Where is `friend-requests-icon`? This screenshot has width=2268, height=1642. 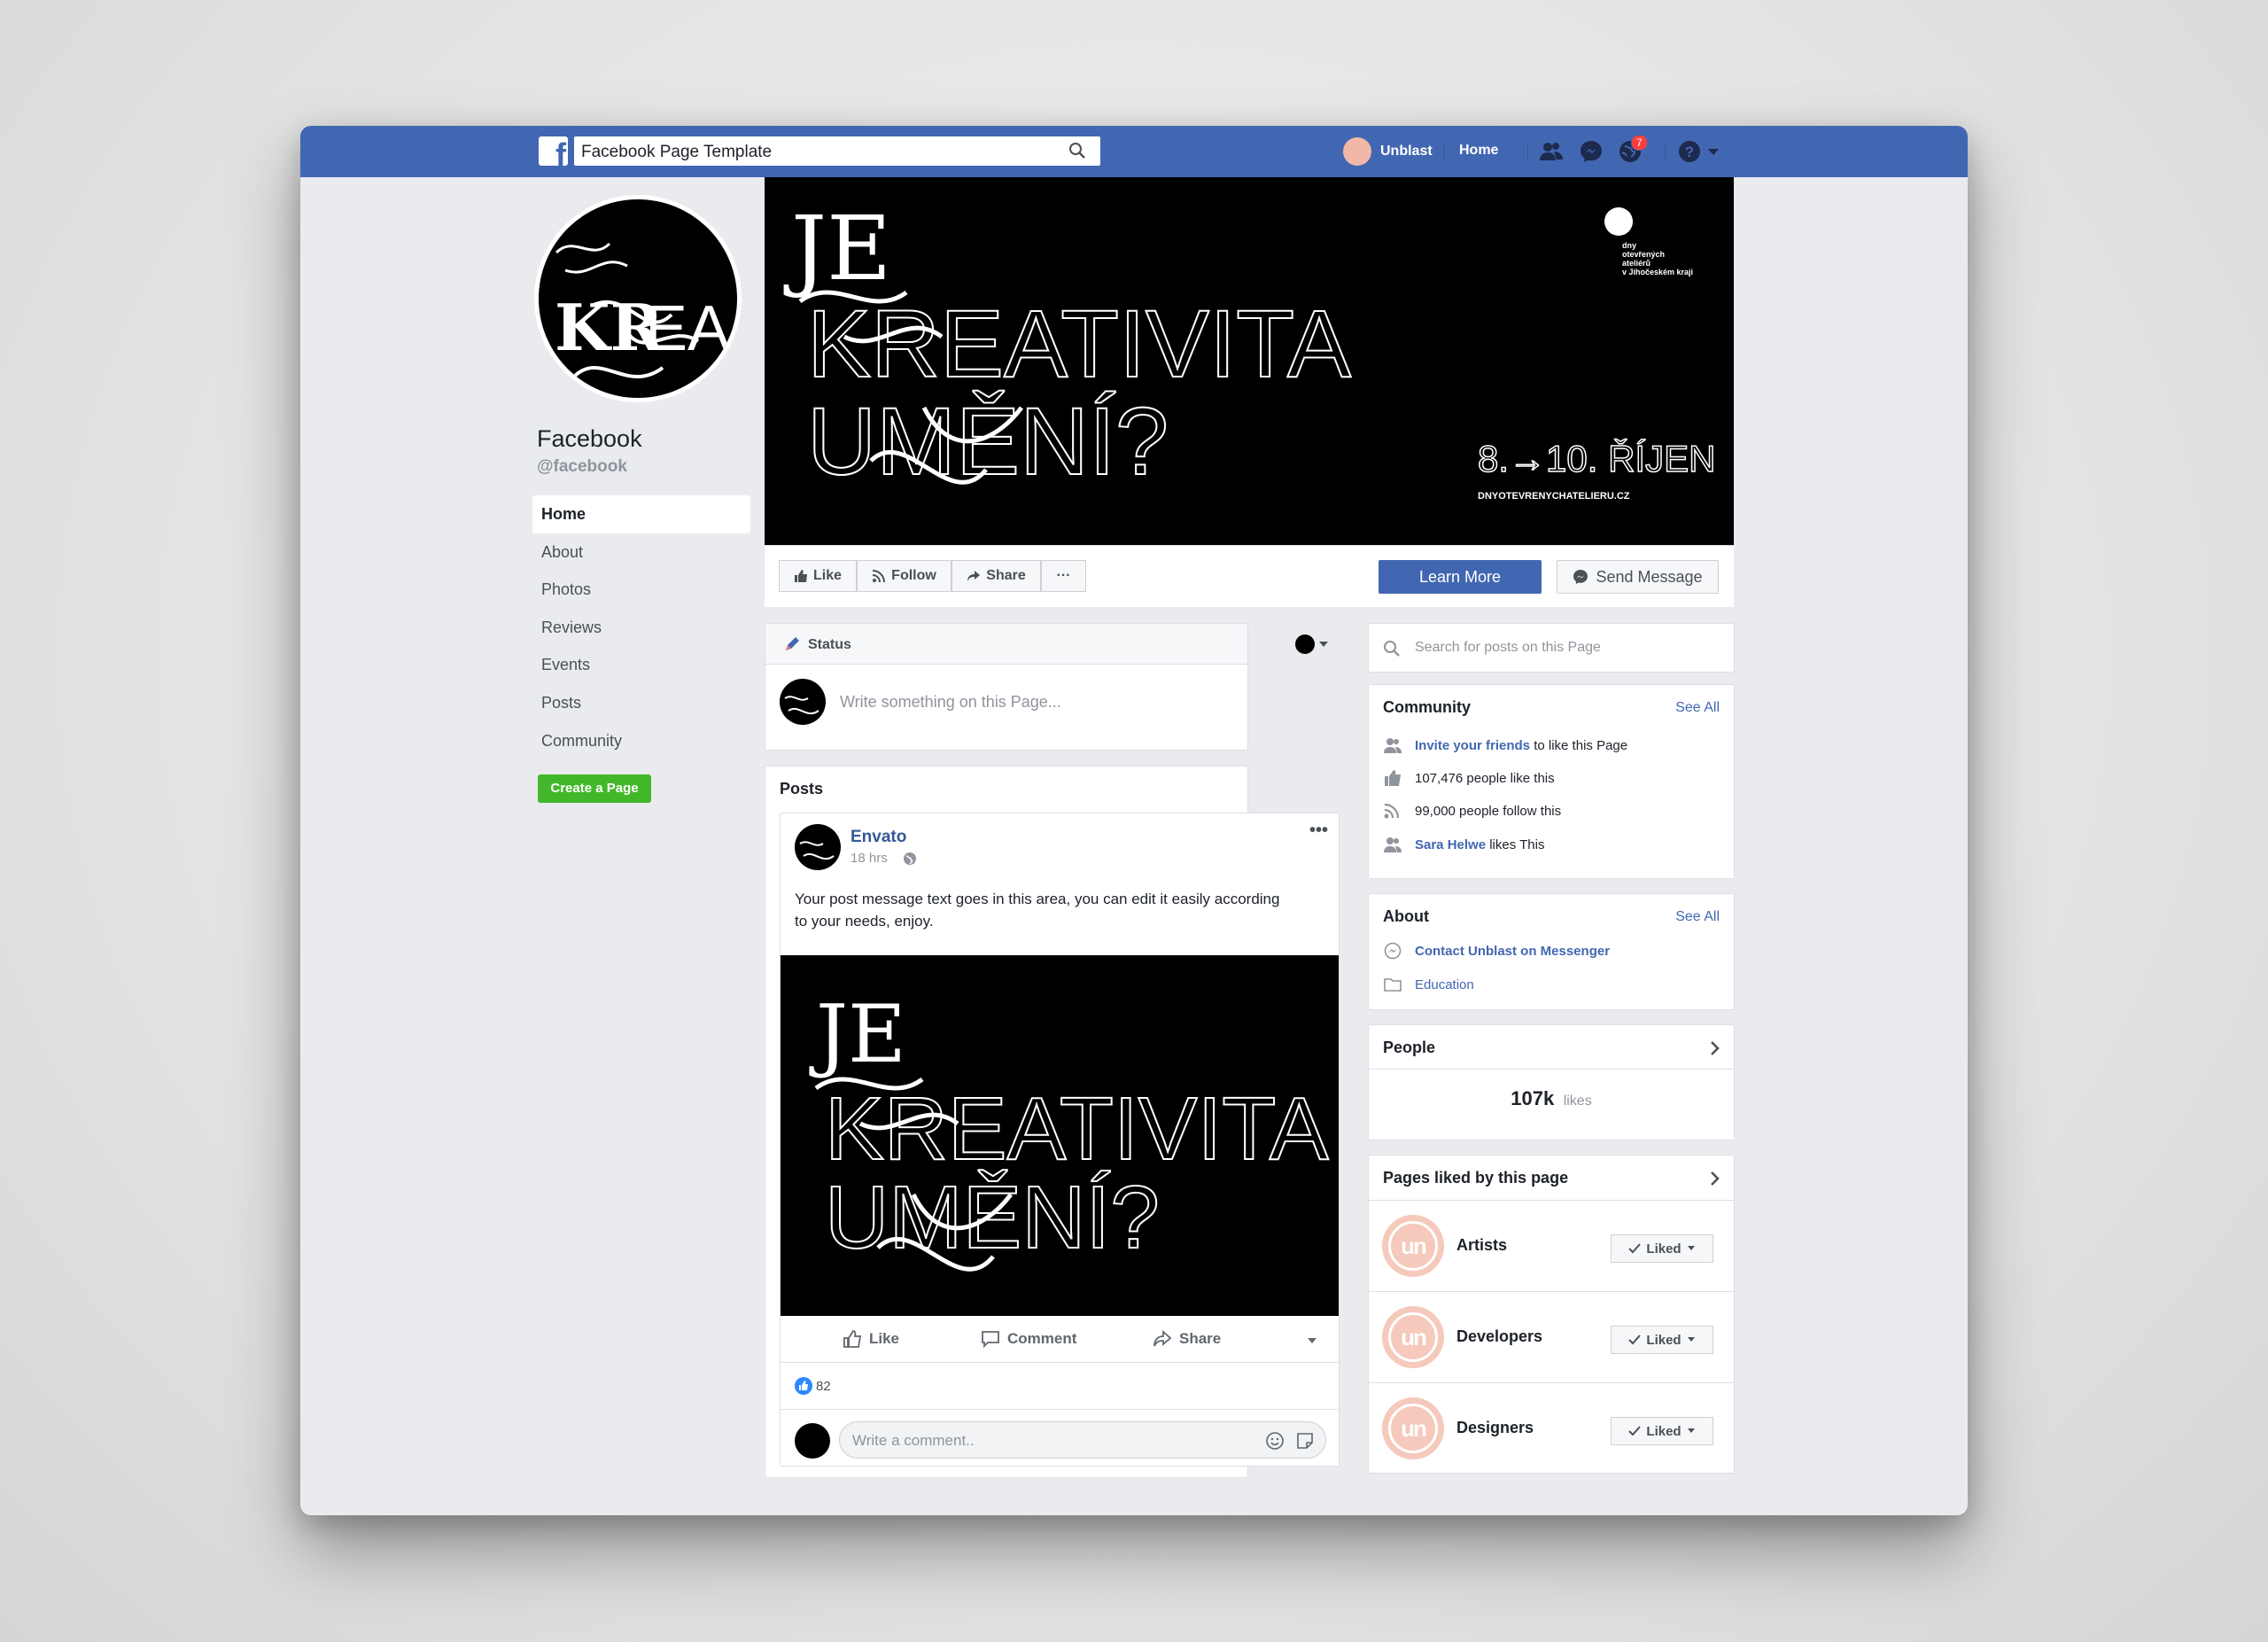
friend-requests-icon is located at coordinates (1551, 151).